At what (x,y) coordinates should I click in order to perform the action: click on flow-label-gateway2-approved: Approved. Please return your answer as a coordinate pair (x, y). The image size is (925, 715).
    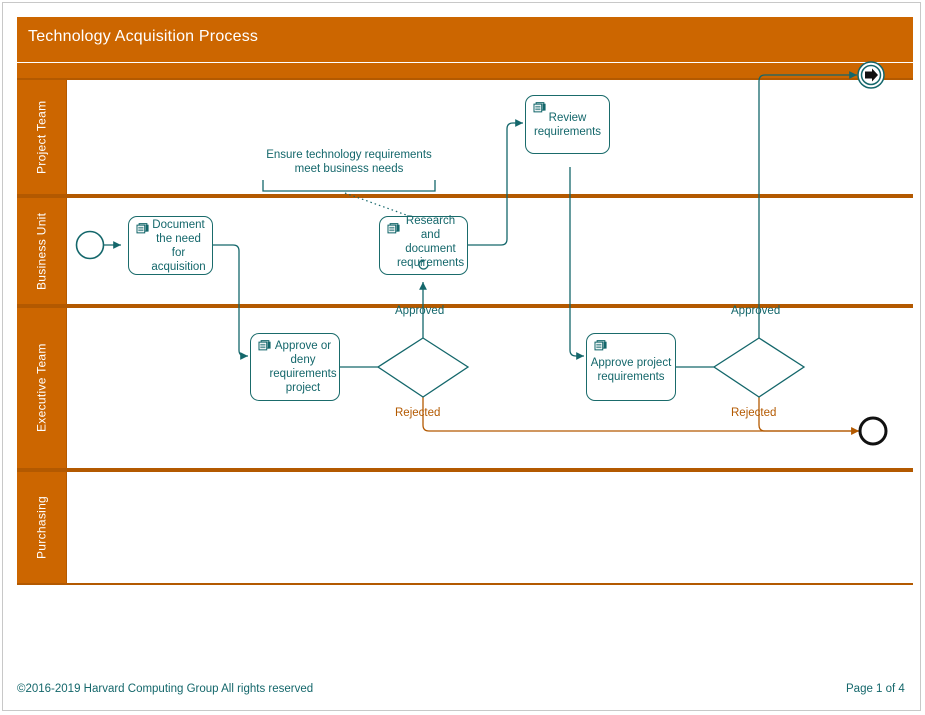
    Looking at the image, I should click on (756, 311).